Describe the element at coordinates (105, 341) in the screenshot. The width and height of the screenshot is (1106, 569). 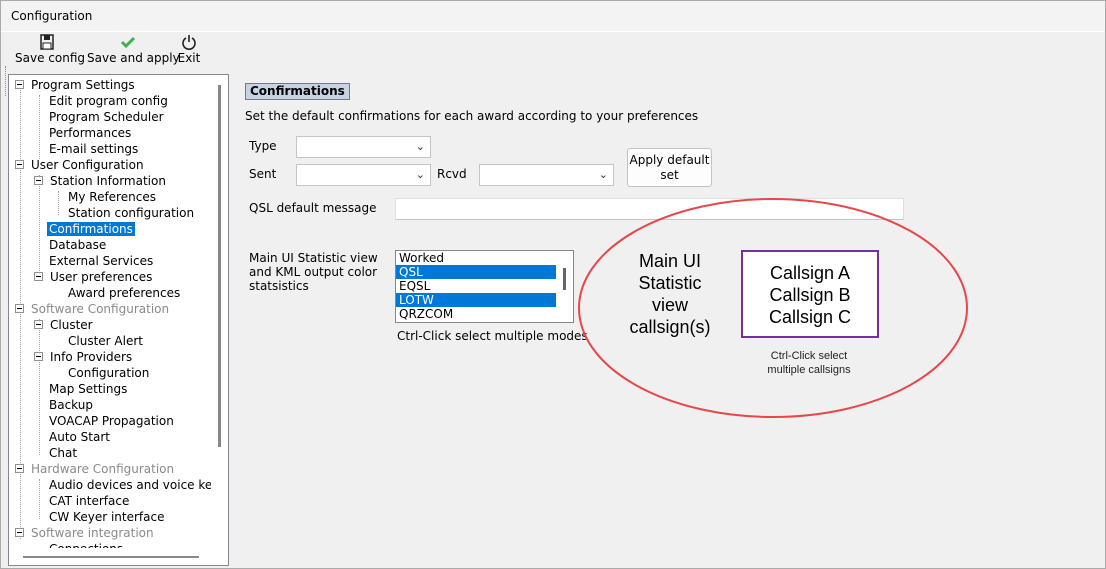
I see `tree-item-cluster-alert: Cluster Alert` at that location.